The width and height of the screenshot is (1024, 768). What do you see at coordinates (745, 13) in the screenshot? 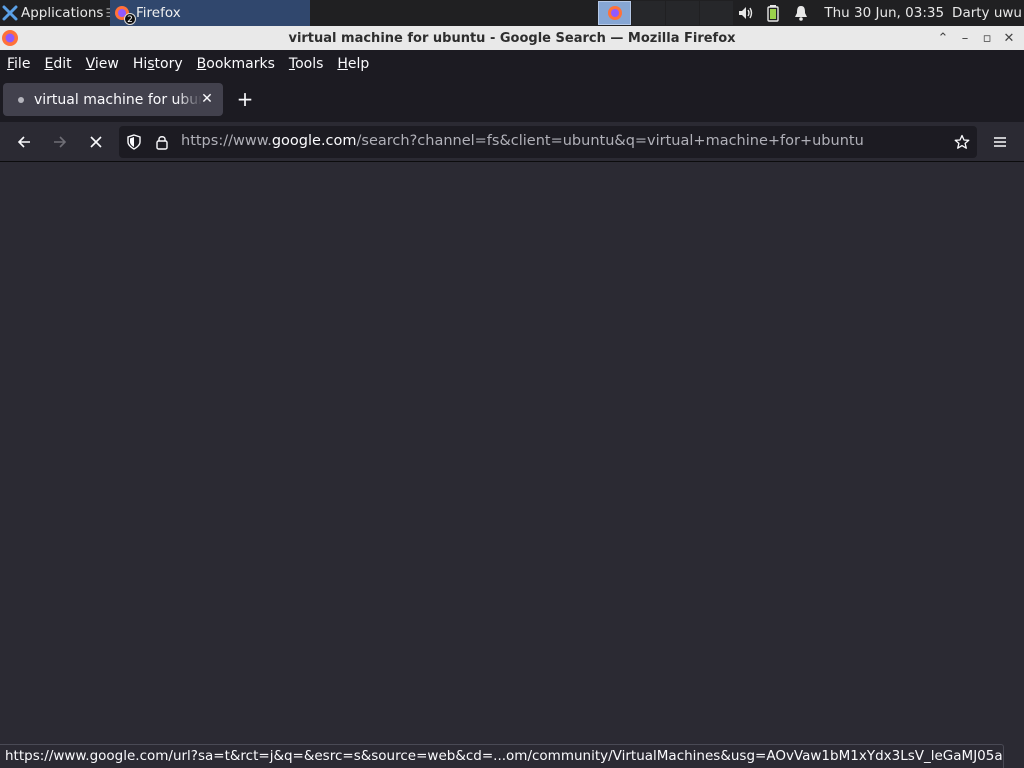
I see `volume-icon` at bounding box center [745, 13].